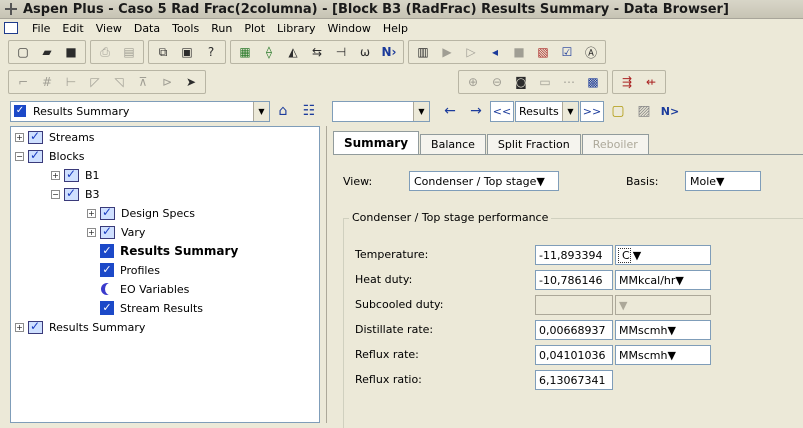 The image size is (803, 428). Describe the element at coordinates (376, 142) in the screenshot. I see `tab-summary: Summary` at that location.